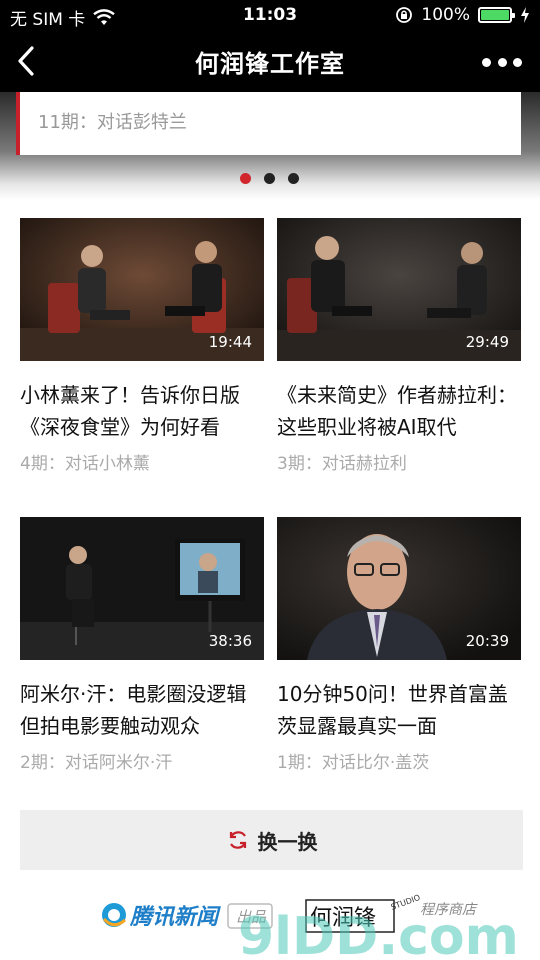 Image resolution: width=540 pixels, height=960 pixels. I want to click on footer-logo-strip: 腾讯新闻 出品 何润锋 STUDIO 9lDD.com 程序商店, so click(310, 926).